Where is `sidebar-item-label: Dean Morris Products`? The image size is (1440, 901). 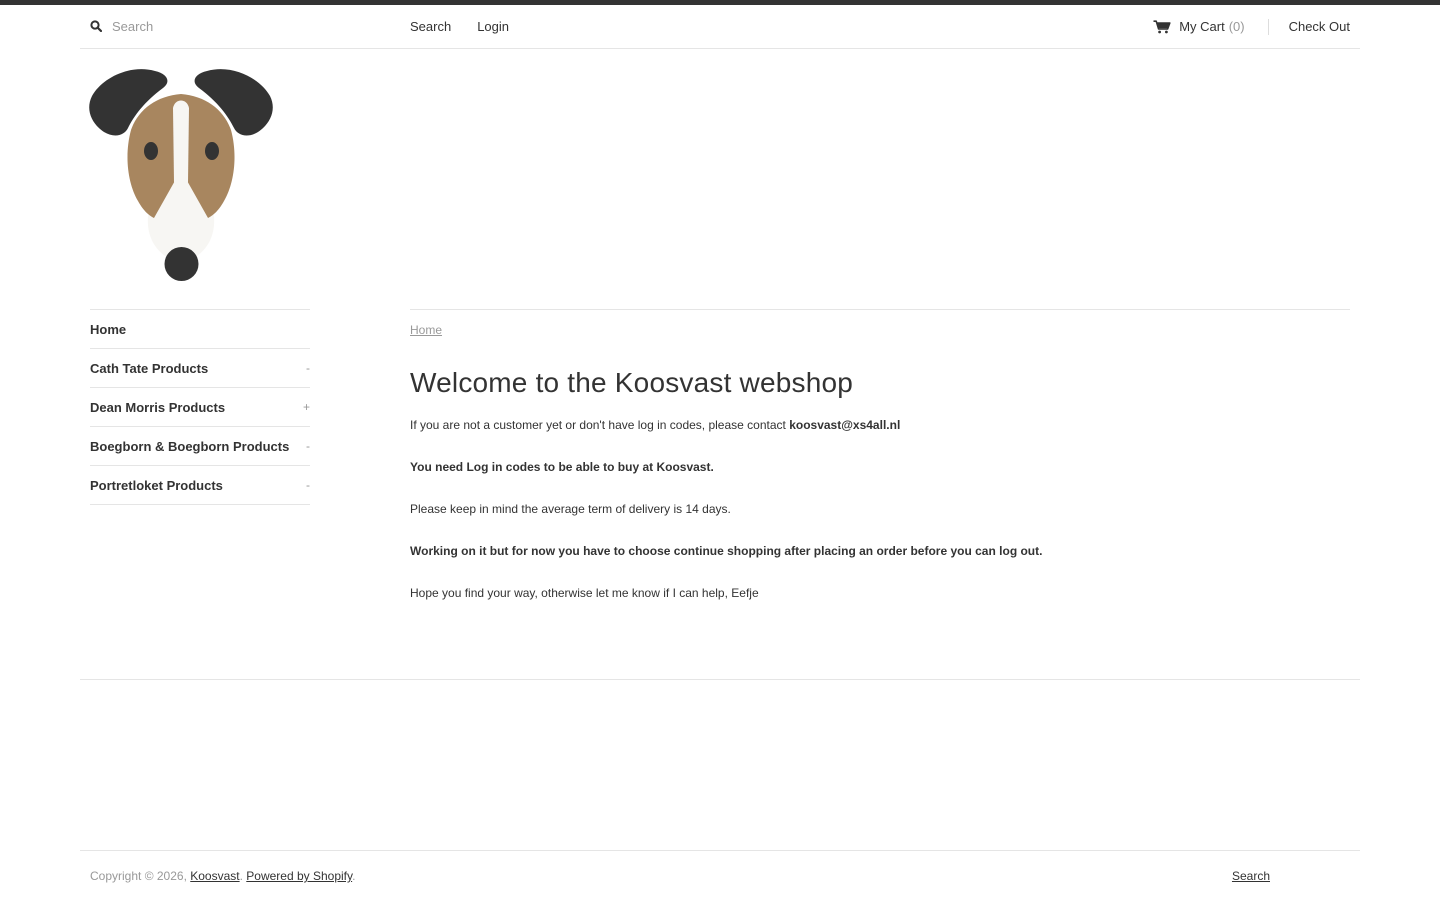 sidebar-item-label: Dean Morris Products is located at coordinates (158, 407).